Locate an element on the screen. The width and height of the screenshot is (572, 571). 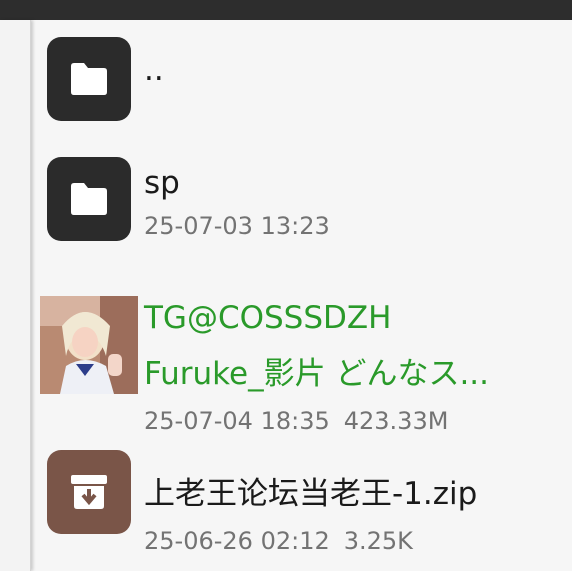
file-meta: 25-07-03 13:23 is located at coordinates (237, 226).